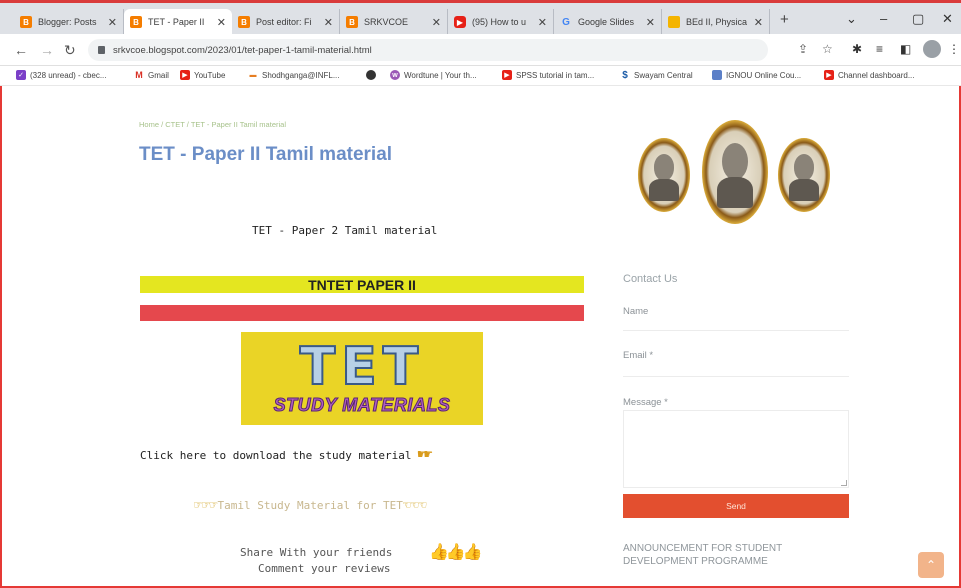  Describe the element at coordinates (69, 22) in the screenshot. I see `tab-blogger-posts: B Blogger: Posts ✕` at that location.